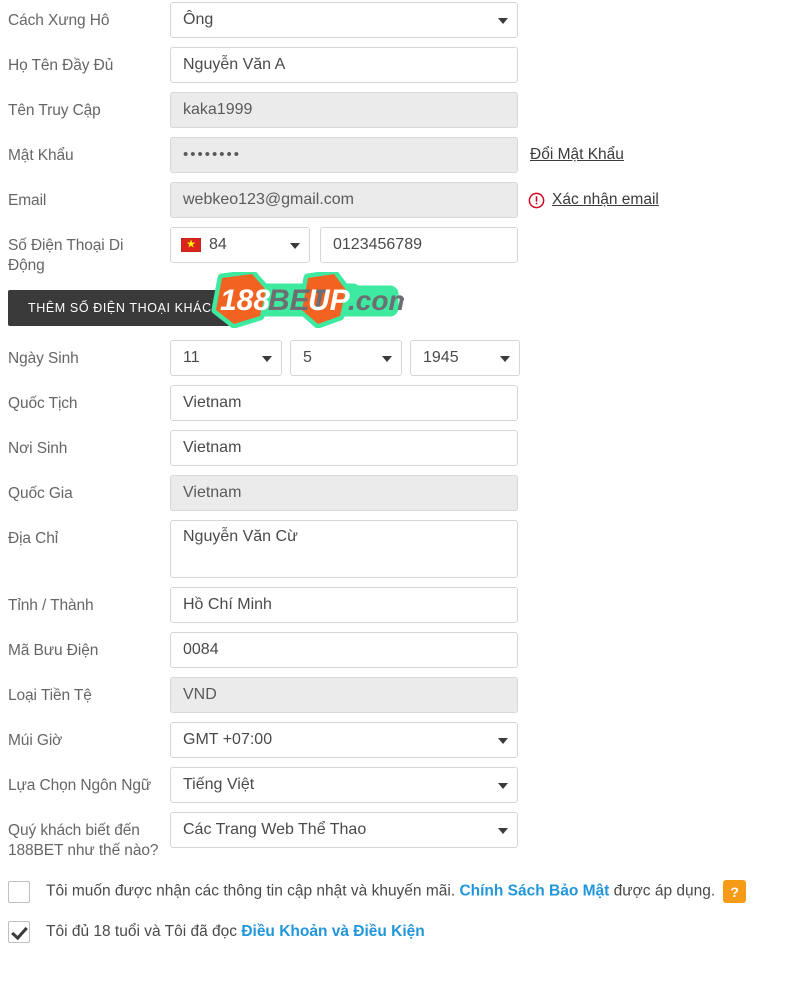  What do you see at coordinates (35, 740) in the screenshot?
I see `label-timezone: Múi Giờ` at bounding box center [35, 740].